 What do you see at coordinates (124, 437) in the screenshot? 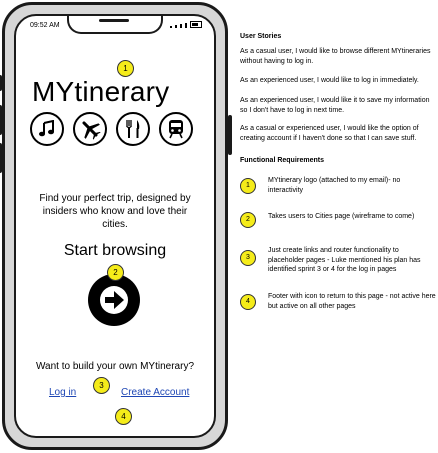
I see `home-icon` at bounding box center [124, 437].